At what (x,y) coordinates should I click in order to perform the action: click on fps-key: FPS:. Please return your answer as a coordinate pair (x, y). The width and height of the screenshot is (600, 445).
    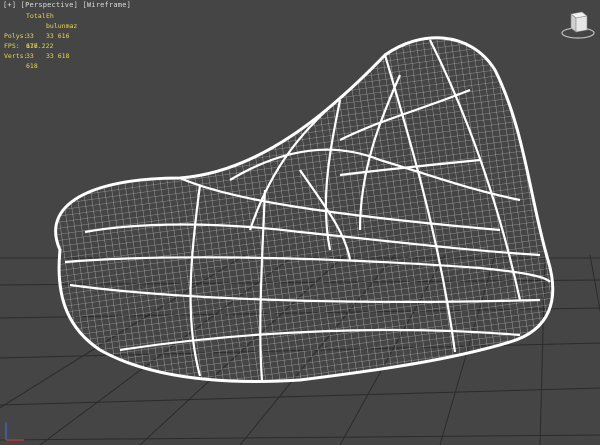
    Looking at the image, I should click on (12, 46).